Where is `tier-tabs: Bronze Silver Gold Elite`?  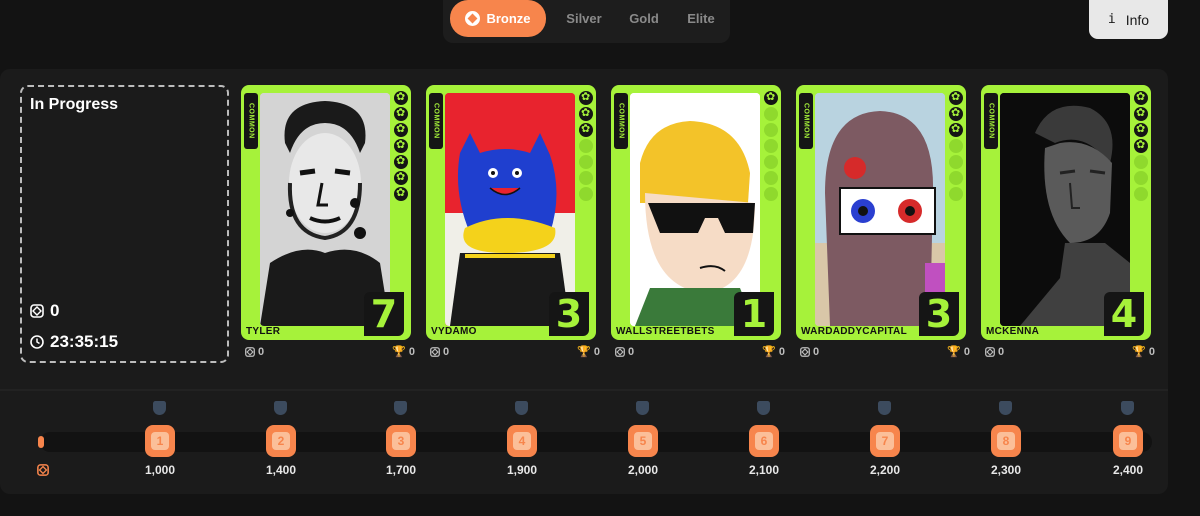 tier-tabs: Bronze Silver Gold Elite is located at coordinates (586, 21).